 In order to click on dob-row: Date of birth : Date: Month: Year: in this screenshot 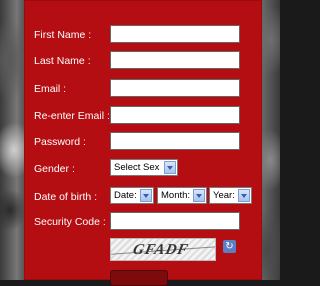, I will do `click(143, 198)`.